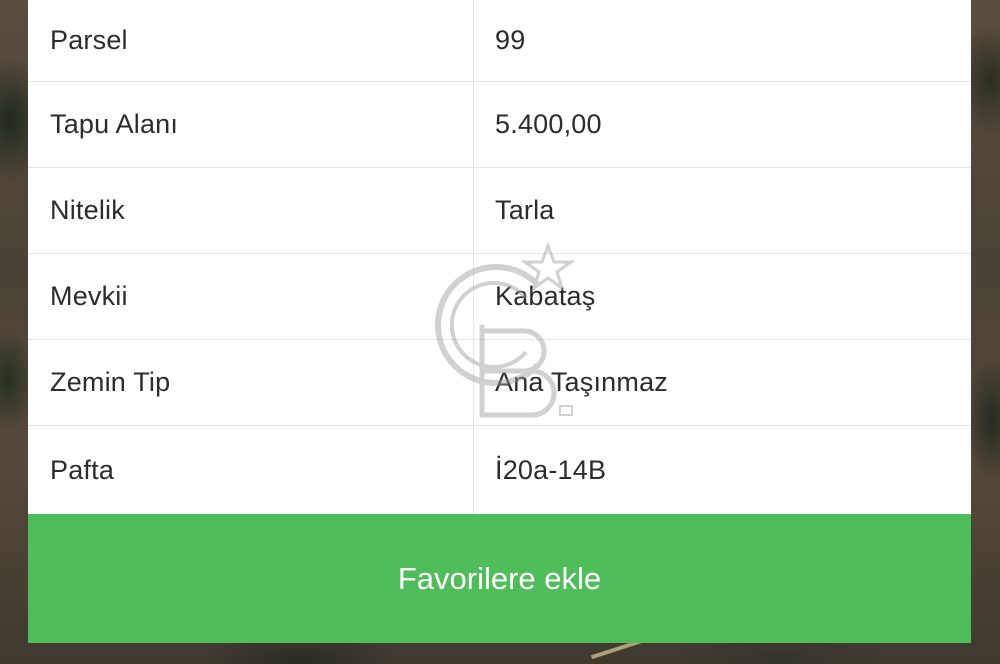  I want to click on row-label: Pafta, so click(82, 469).